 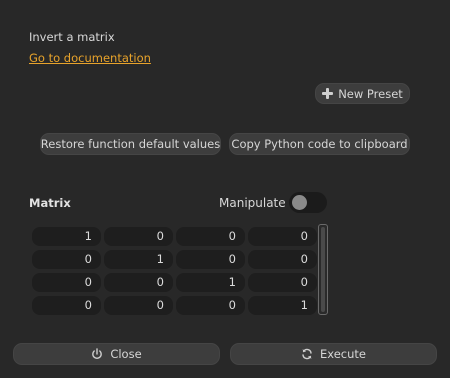 I want to click on matrix-cell-r0-c0: 1, so click(x=66, y=236).